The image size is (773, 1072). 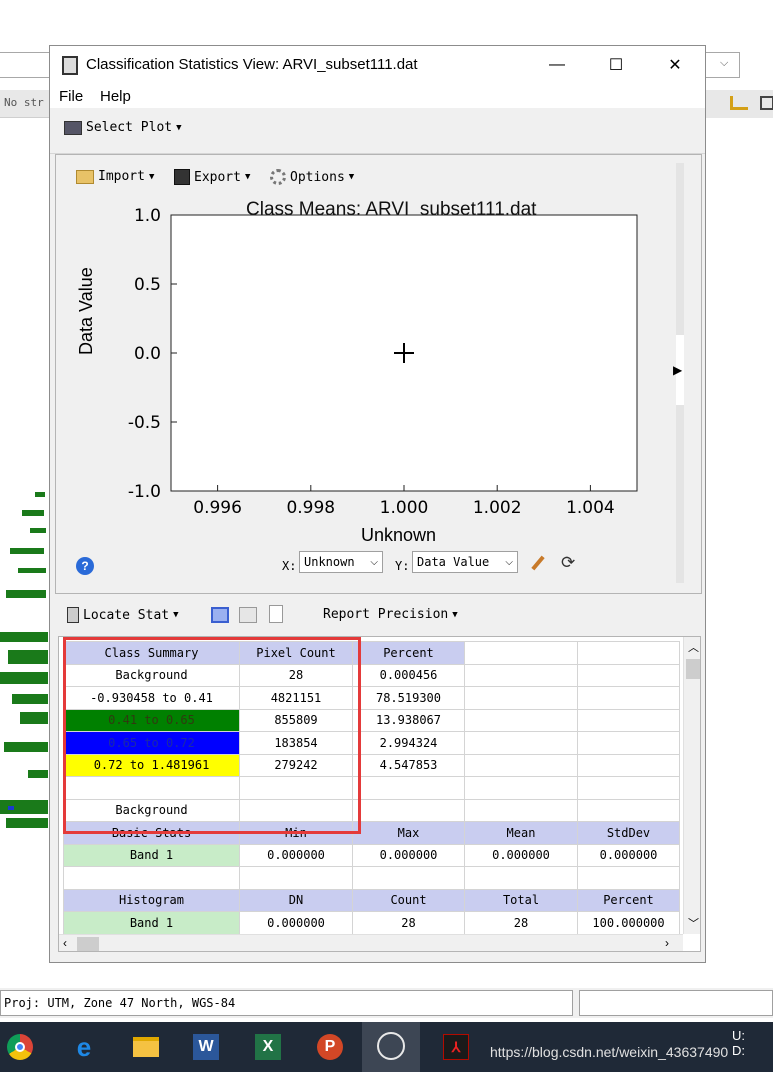 I want to click on column-header: StdDev, so click(x=628, y=833).